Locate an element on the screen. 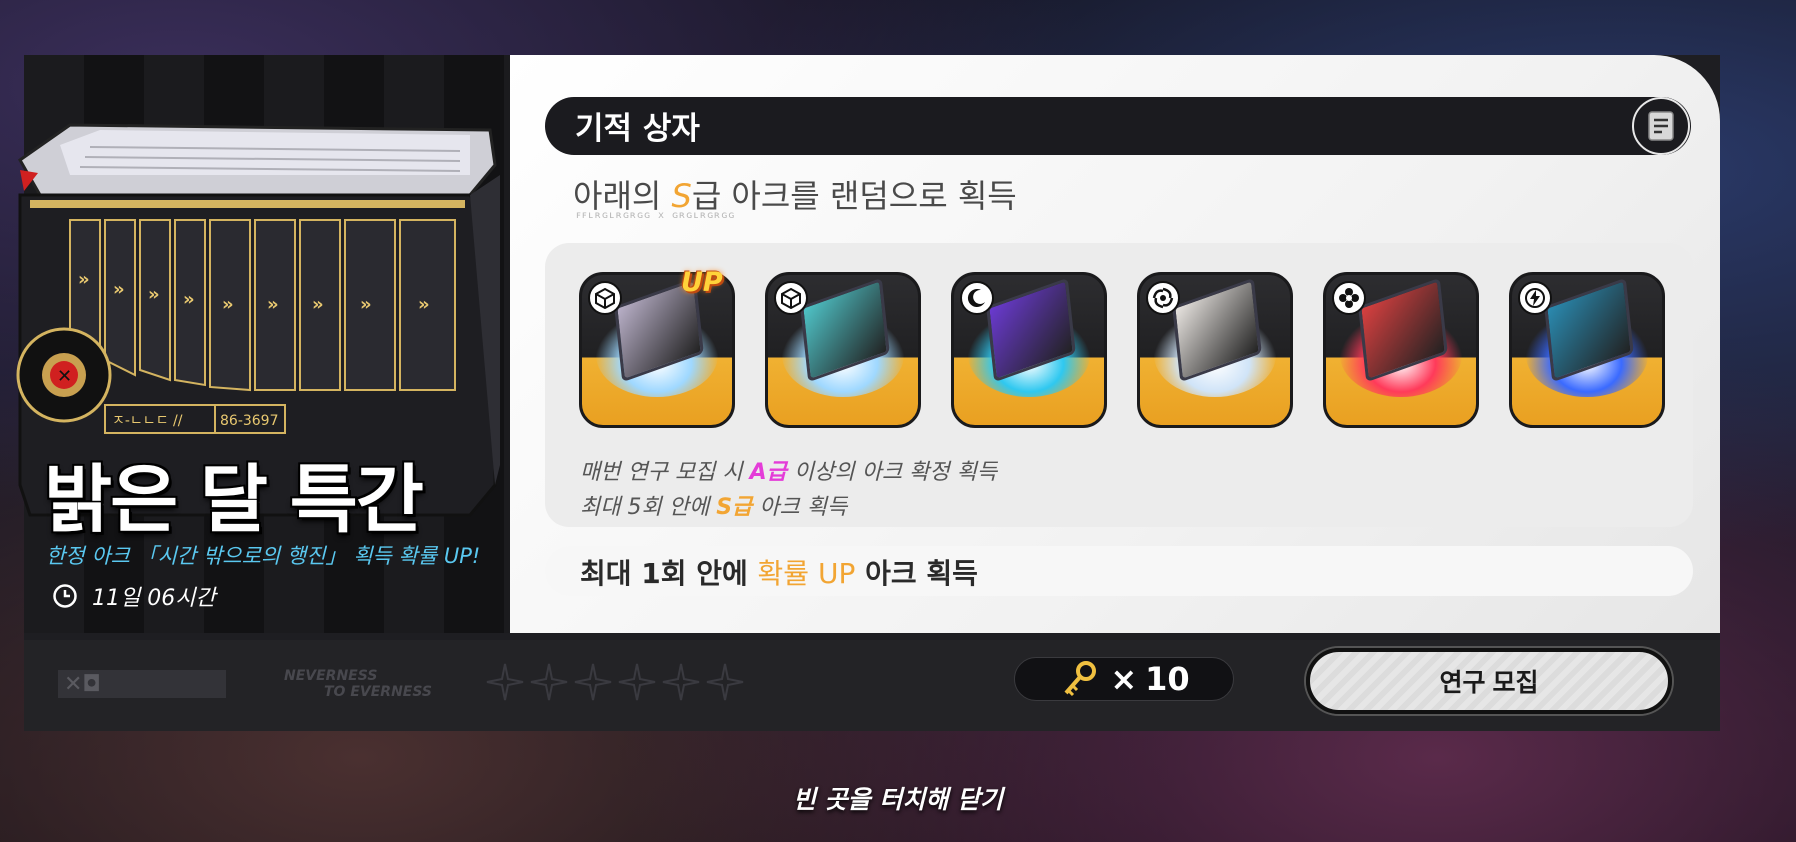 The height and width of the screenshot is (842, 1796). details-button is located at coordinates (1661, 126).